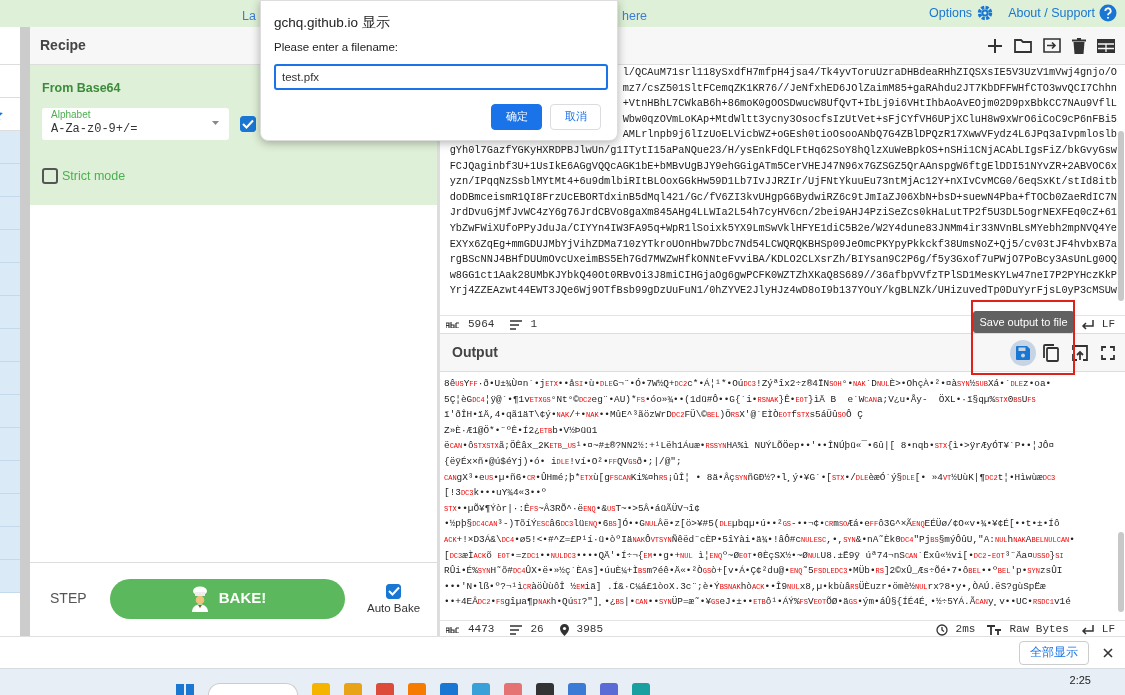 Image resolution: width=1125 pixels, height=695 pixels. I want to click on splitter-bar, so click(25, 331).